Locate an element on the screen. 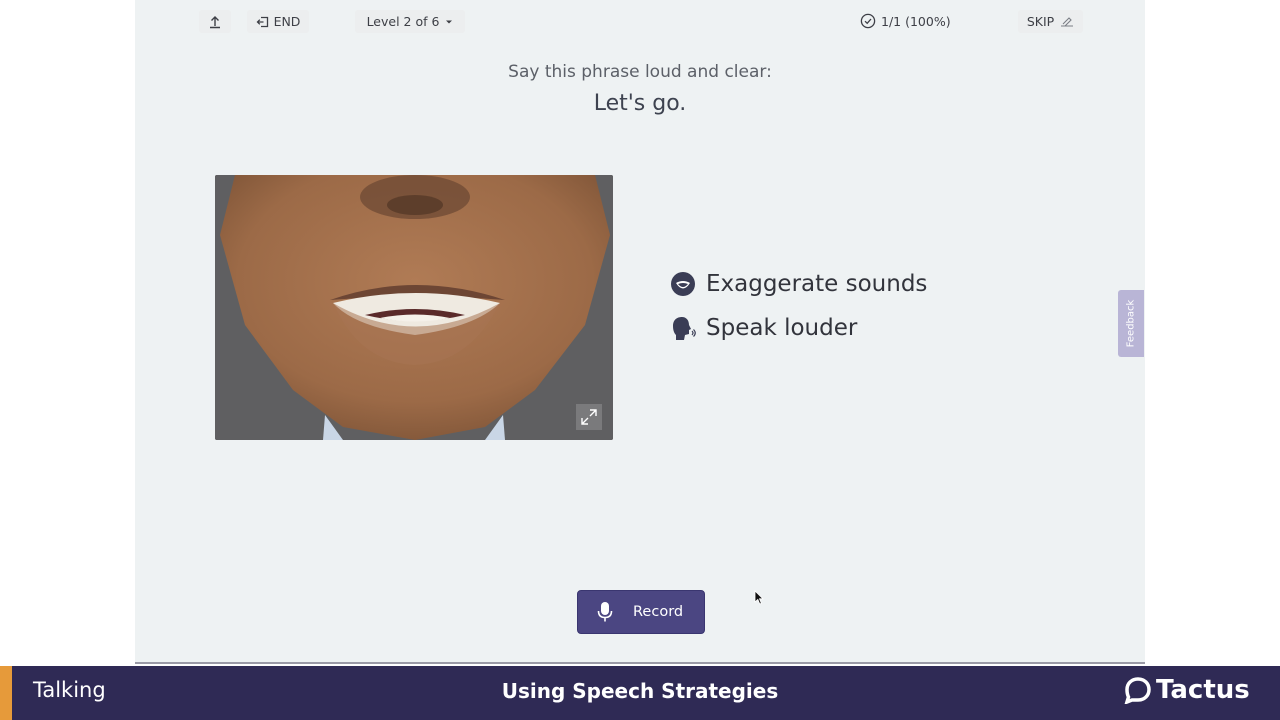 The height and width of the screenshot is (720, 1280). progress-text: 1/1 (100%) is located at coordinates (916, 21).